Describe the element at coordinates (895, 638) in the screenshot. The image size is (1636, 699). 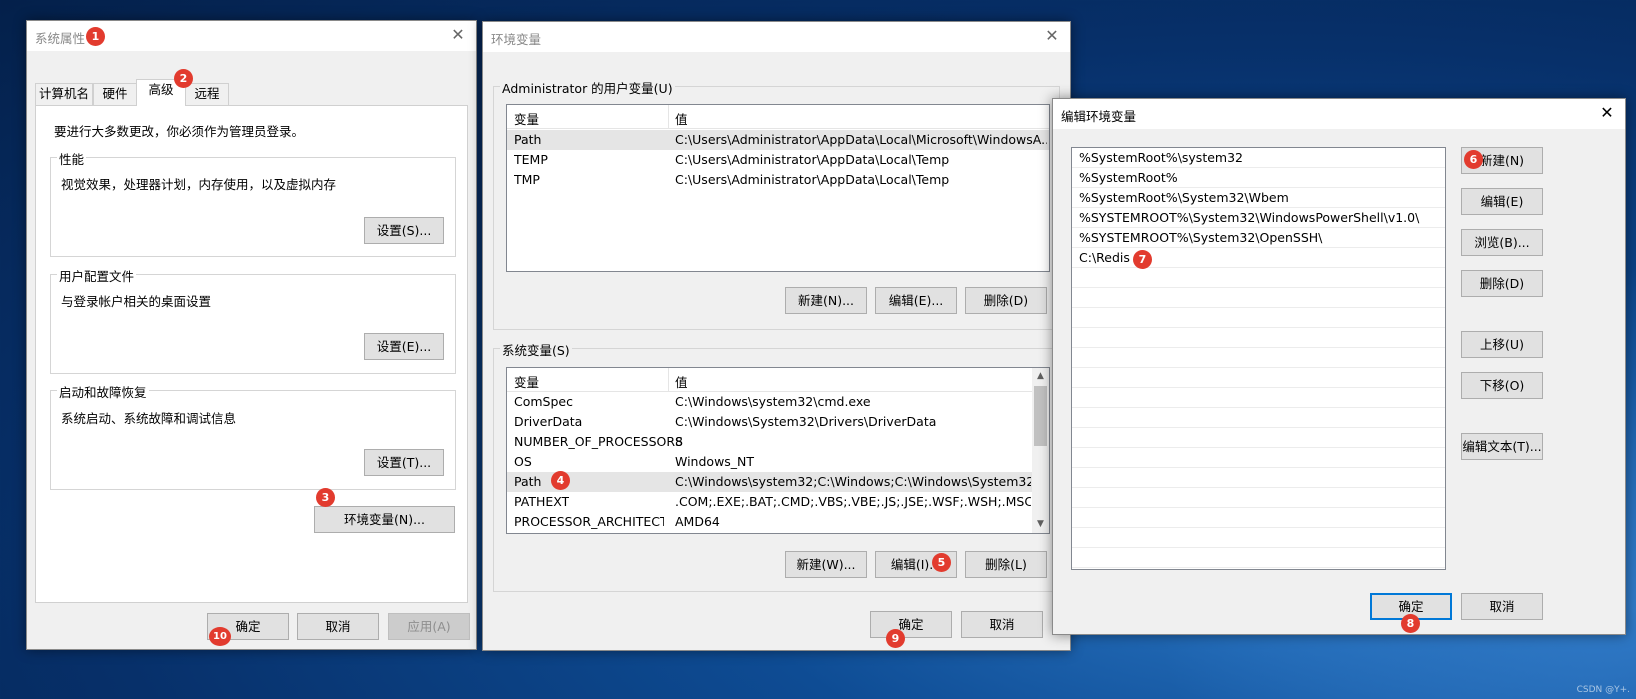
I see `step-marker-9: 9` at that location.